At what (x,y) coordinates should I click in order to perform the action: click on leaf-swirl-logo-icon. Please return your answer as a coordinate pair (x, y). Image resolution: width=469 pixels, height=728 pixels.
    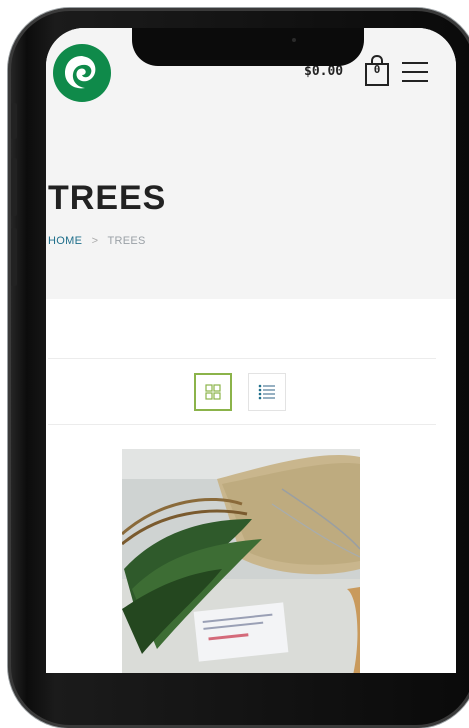
    Looking at the image, I should click on (82, 73).